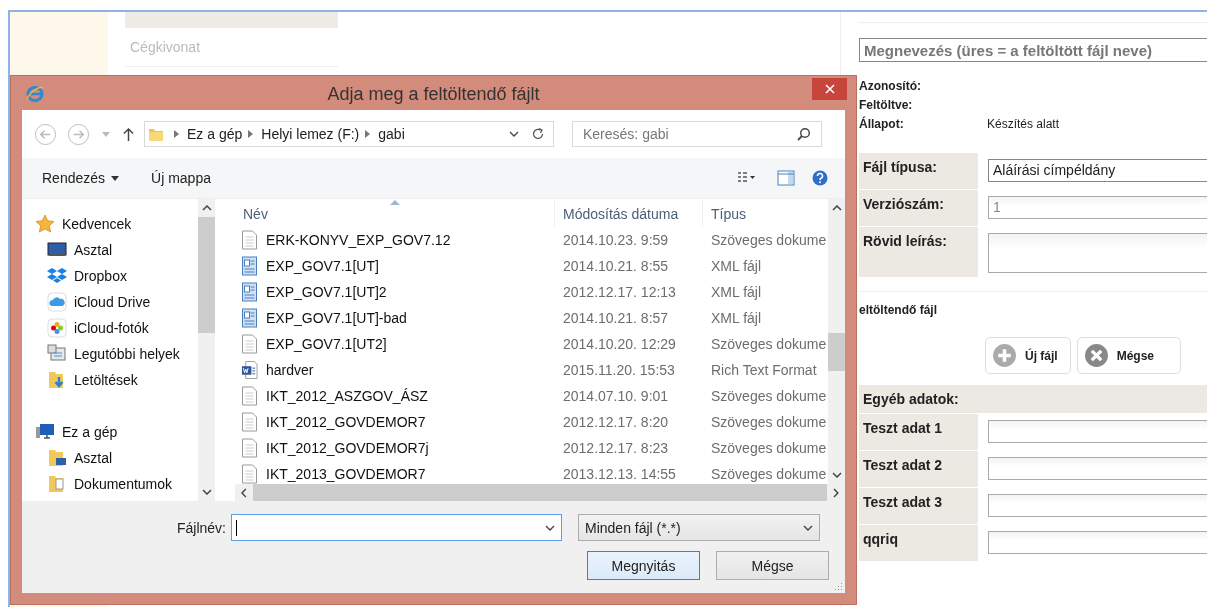 The height and width of the screenshot is (607, 1207). Describe the element at coordinates (886, 104) in the screenshot. I see `info-label: Feltöltve:` at that location.